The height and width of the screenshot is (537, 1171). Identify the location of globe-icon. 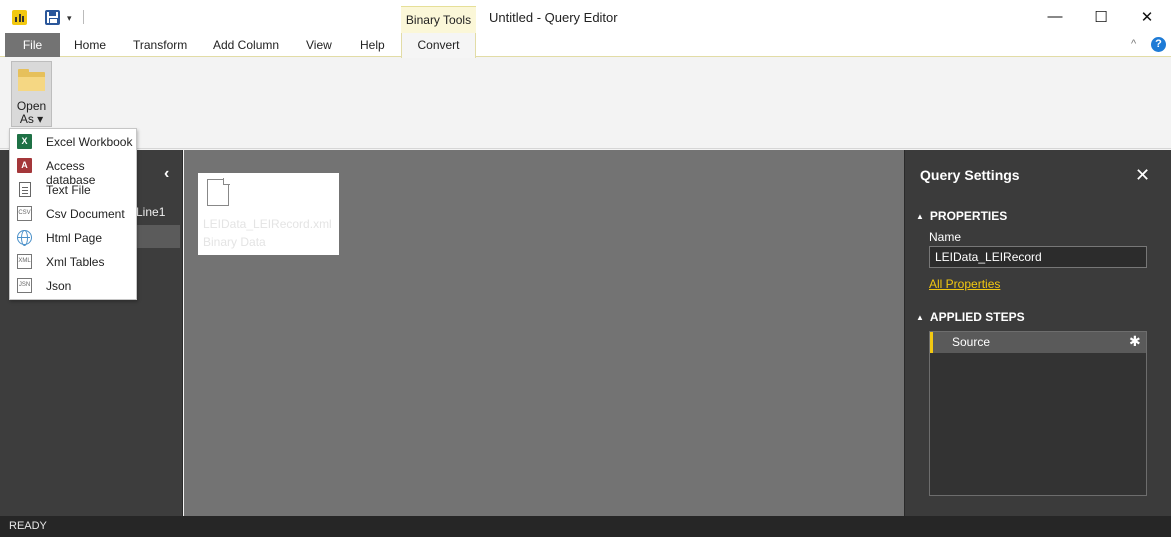
(24, 238).